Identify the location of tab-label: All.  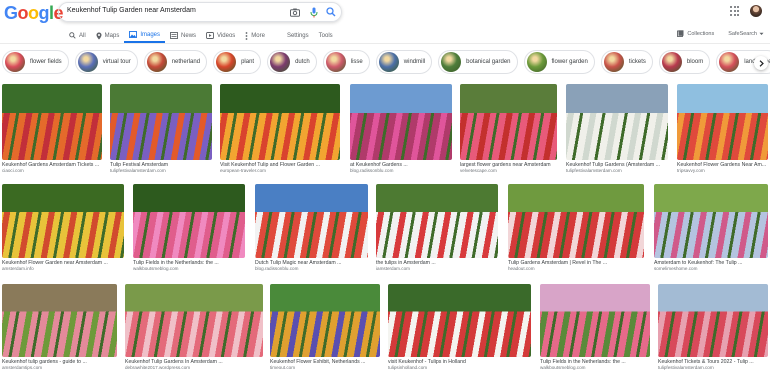
(82, 35).